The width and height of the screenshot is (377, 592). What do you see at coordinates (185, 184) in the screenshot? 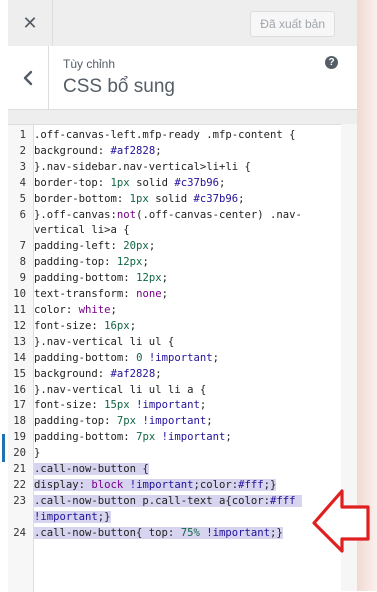
I see `code-text: border-top: 1px solid #c37b96;` at bounding box center [185, 184].